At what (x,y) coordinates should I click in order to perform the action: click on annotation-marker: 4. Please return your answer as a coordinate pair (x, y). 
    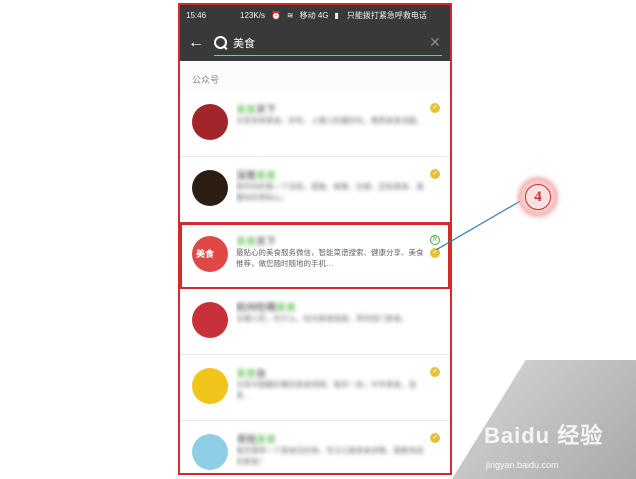
    Looking at the image, I should click on (538, 197).